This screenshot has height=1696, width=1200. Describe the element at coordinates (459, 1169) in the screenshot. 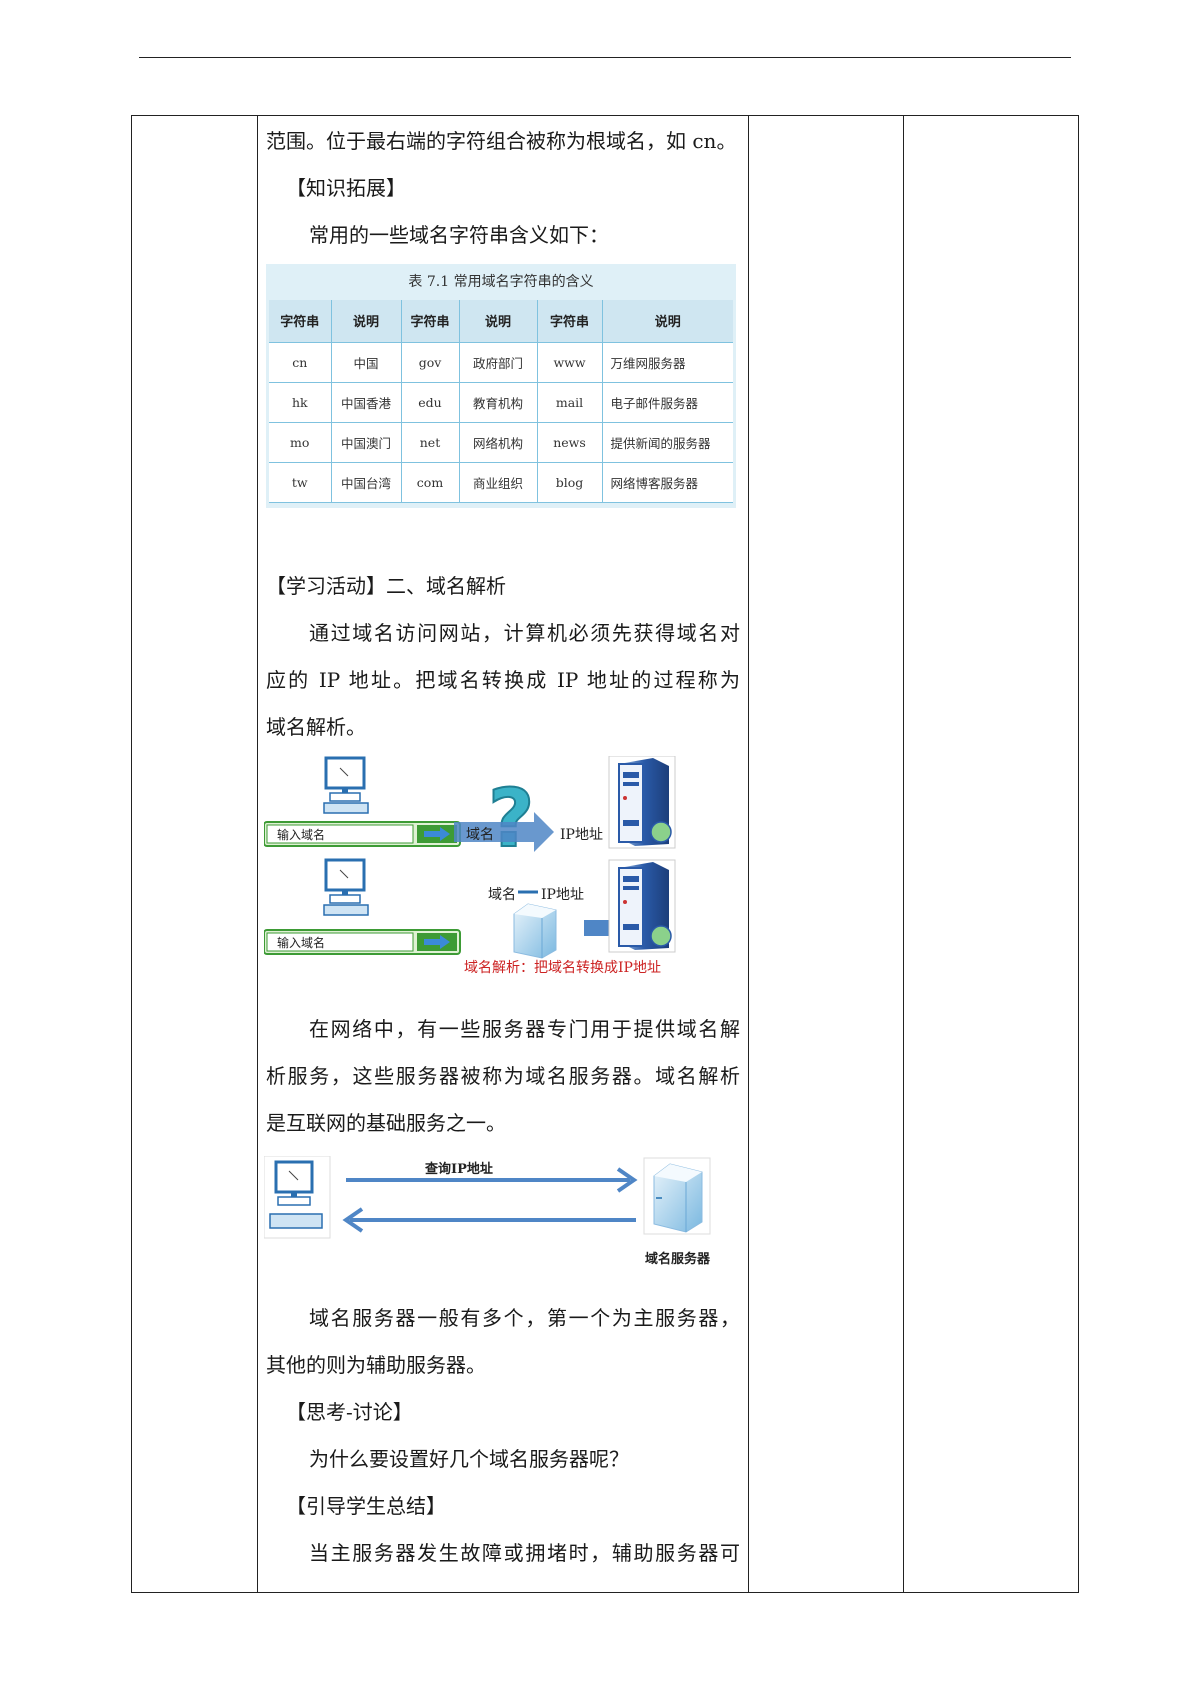

I see `query-ip-label: 查询IP地址` at that location.